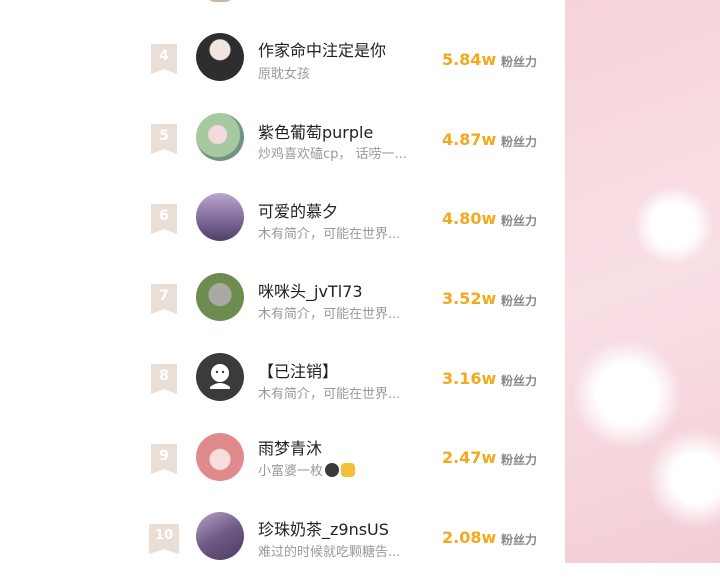 The width and height of the screenshot is (720, 578). What do you see at coordinates (469, 218) in the screenshot?
I see `fan-power-count: 4.80w` at bounding box center [469, 218].